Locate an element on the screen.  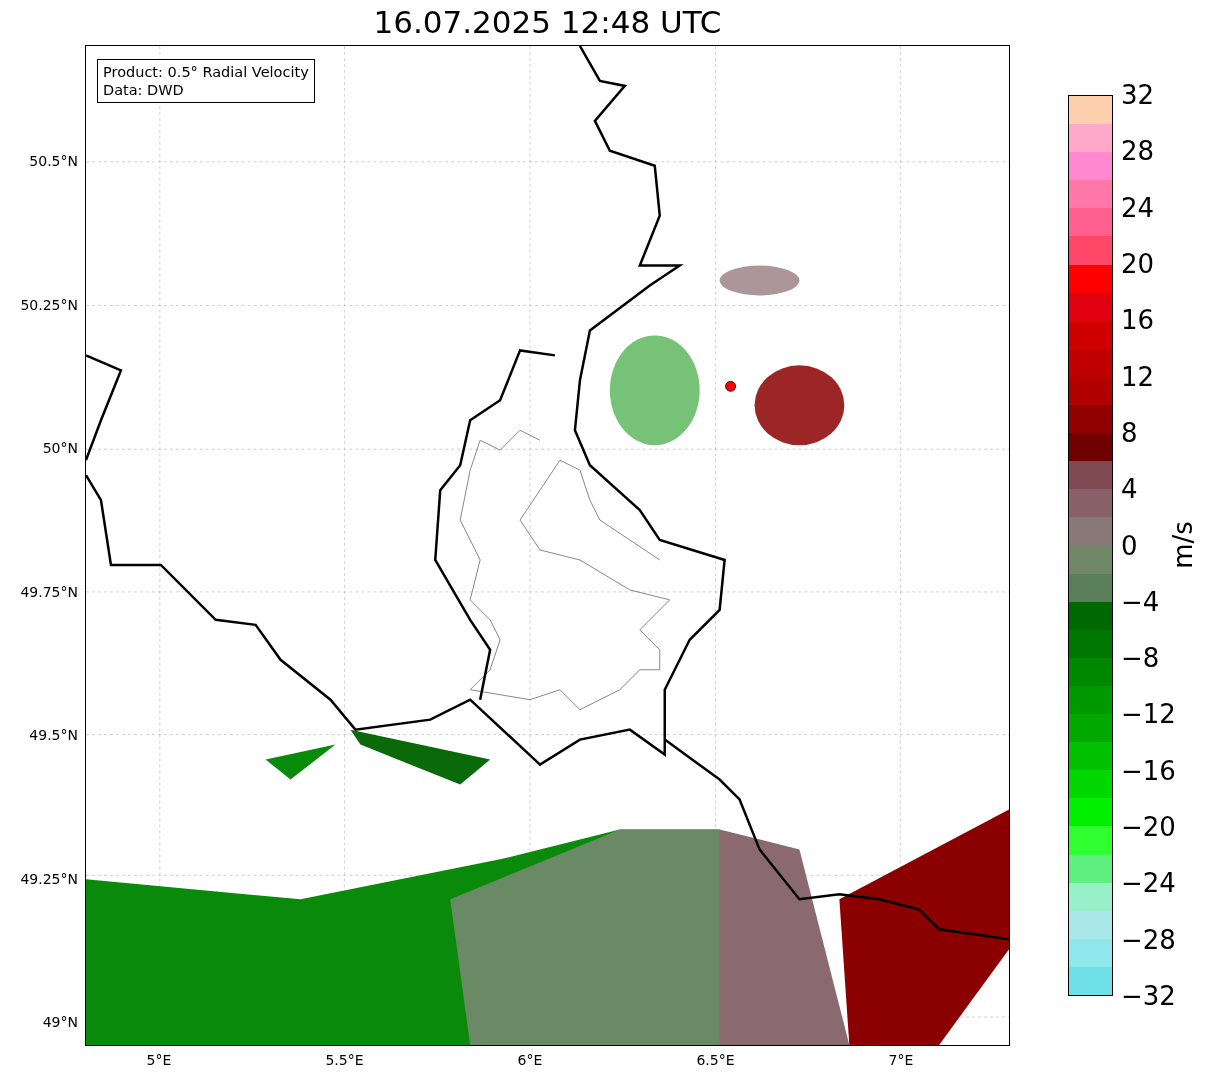
latitude-label: 49.25°N is located at coordinates (49, 878).